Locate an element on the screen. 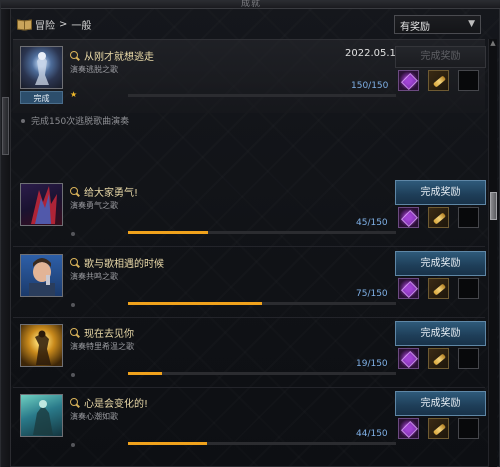  achievement-subtitle: 演奏心潮如歌 is located at coordinates (94, 416).